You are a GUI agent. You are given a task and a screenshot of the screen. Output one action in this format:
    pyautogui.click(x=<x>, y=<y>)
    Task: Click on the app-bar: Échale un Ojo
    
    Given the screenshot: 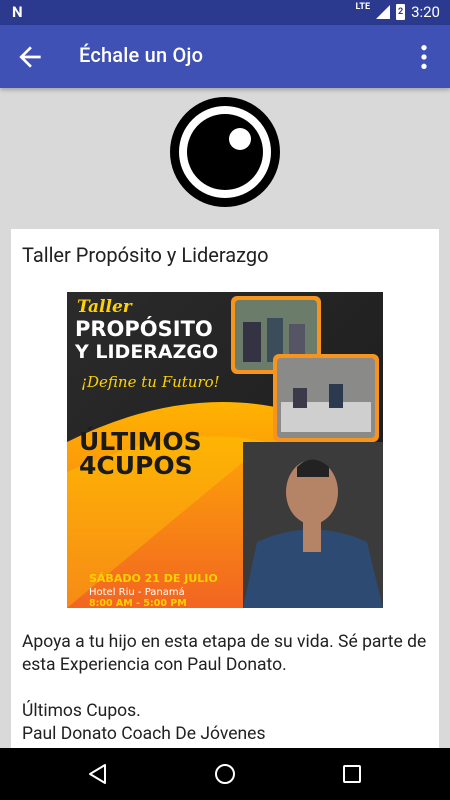 What is the action you would take?
    pyautogui.click(x=225, y=56)
    